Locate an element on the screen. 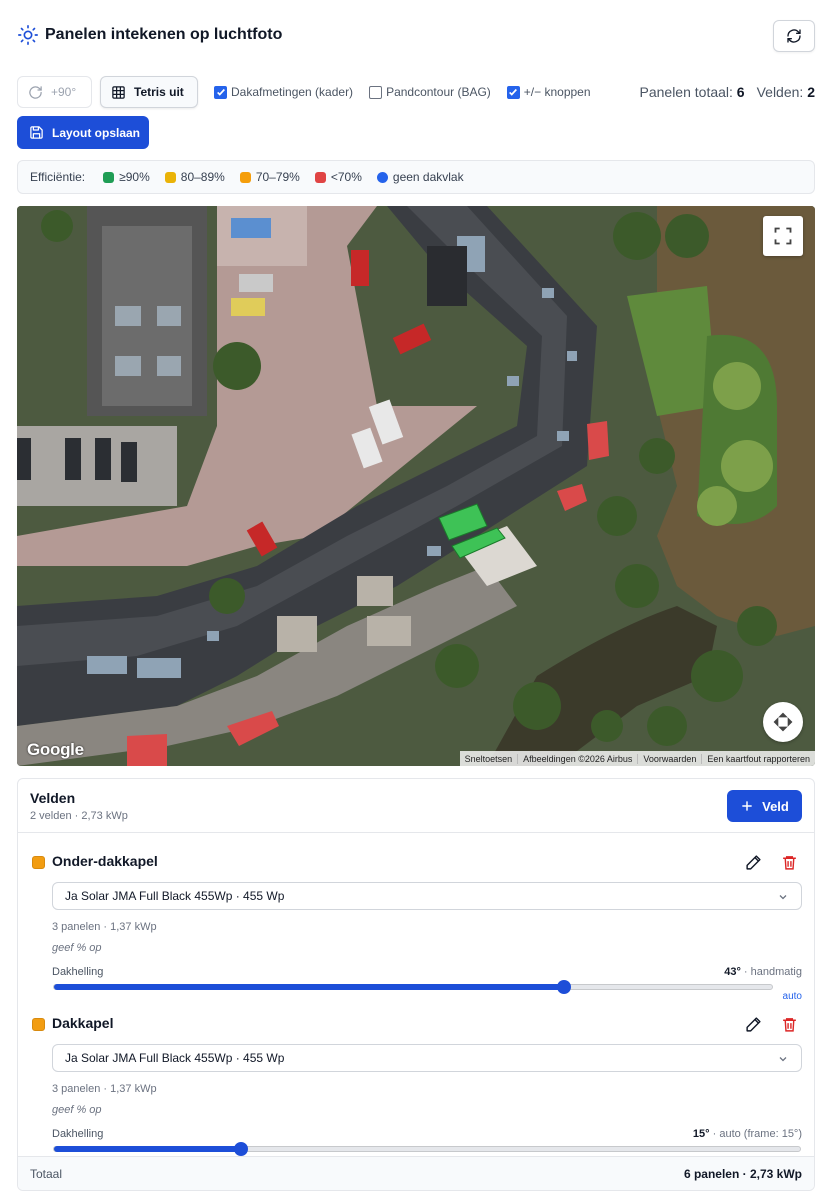 This screenshot has height=1195, width=827. report-error-link: Een kaartfout rapporteren is located at coordinates (758, 758).